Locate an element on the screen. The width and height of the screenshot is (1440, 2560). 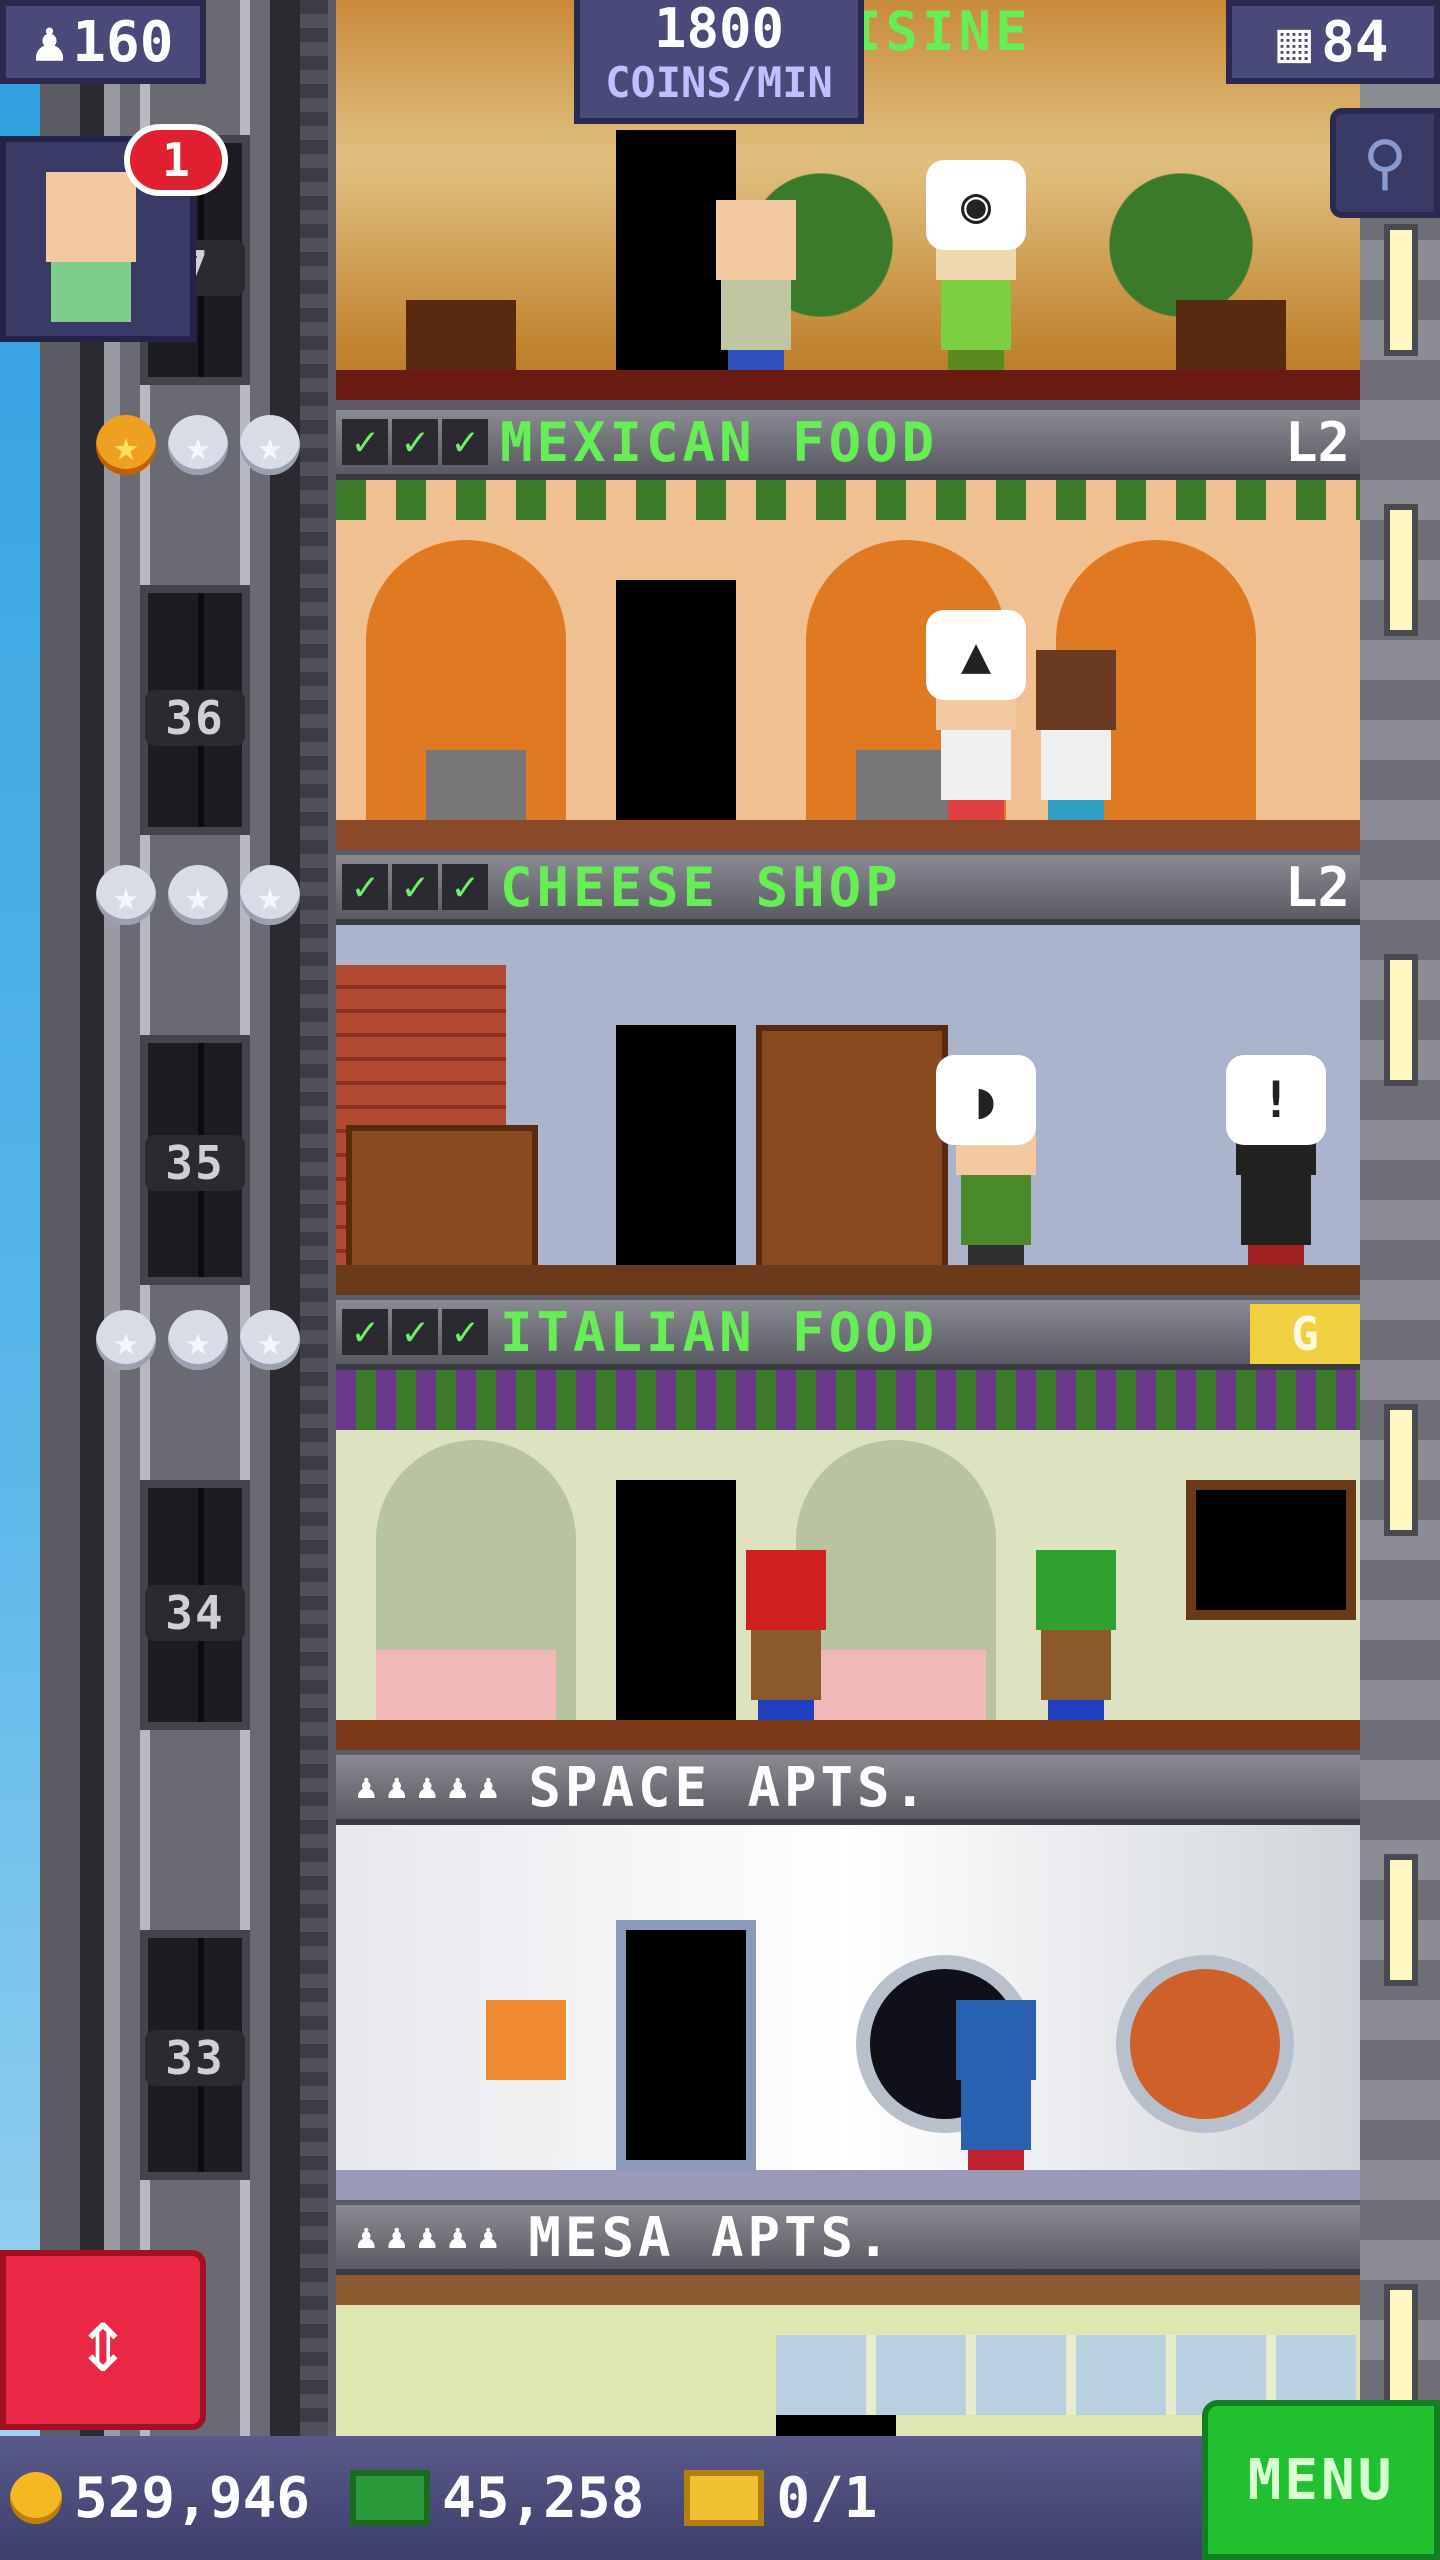
floor-header-cheese-shop: ✓ ✓ ✓ CHEESE SHOP L2 is located at coordinates (848, 890).